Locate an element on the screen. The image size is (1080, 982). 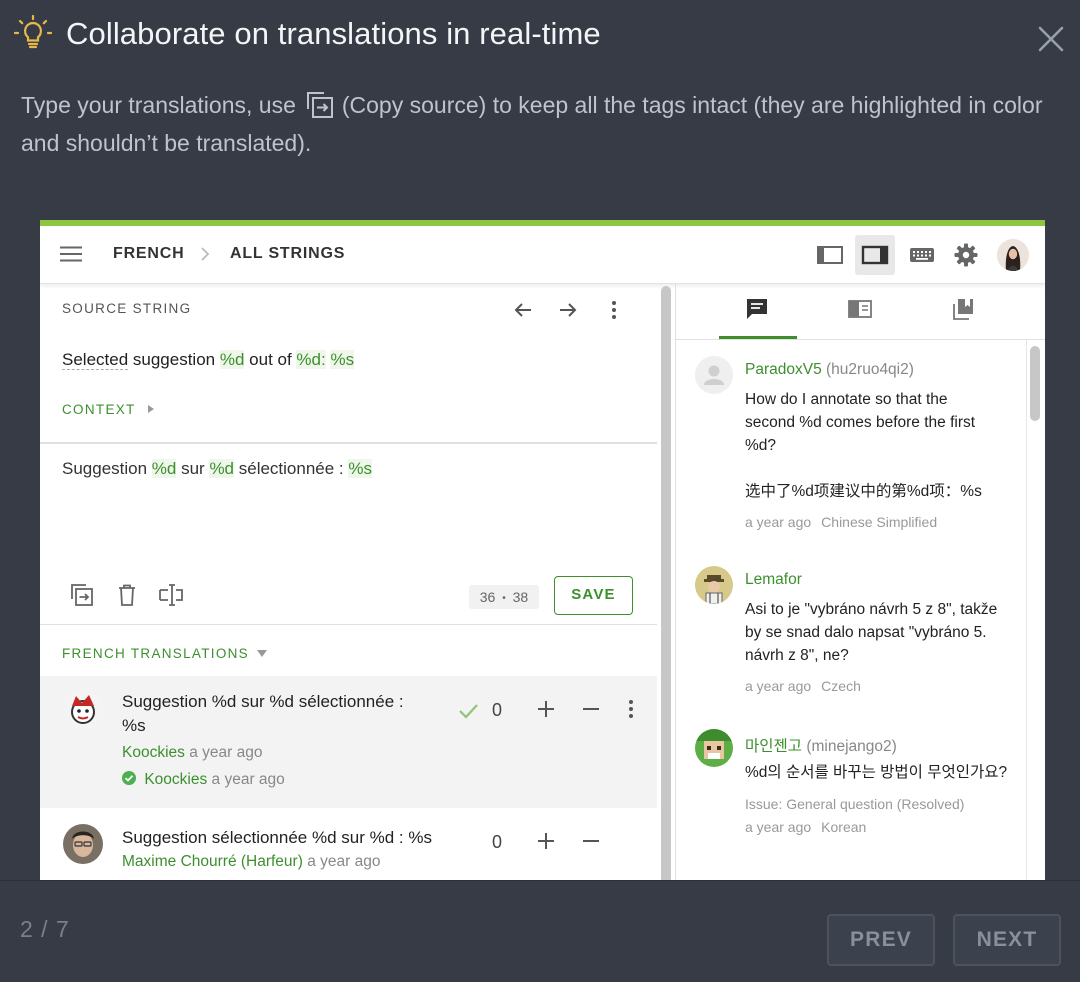
arrow-left-icon is located at coordinates (523, 310).